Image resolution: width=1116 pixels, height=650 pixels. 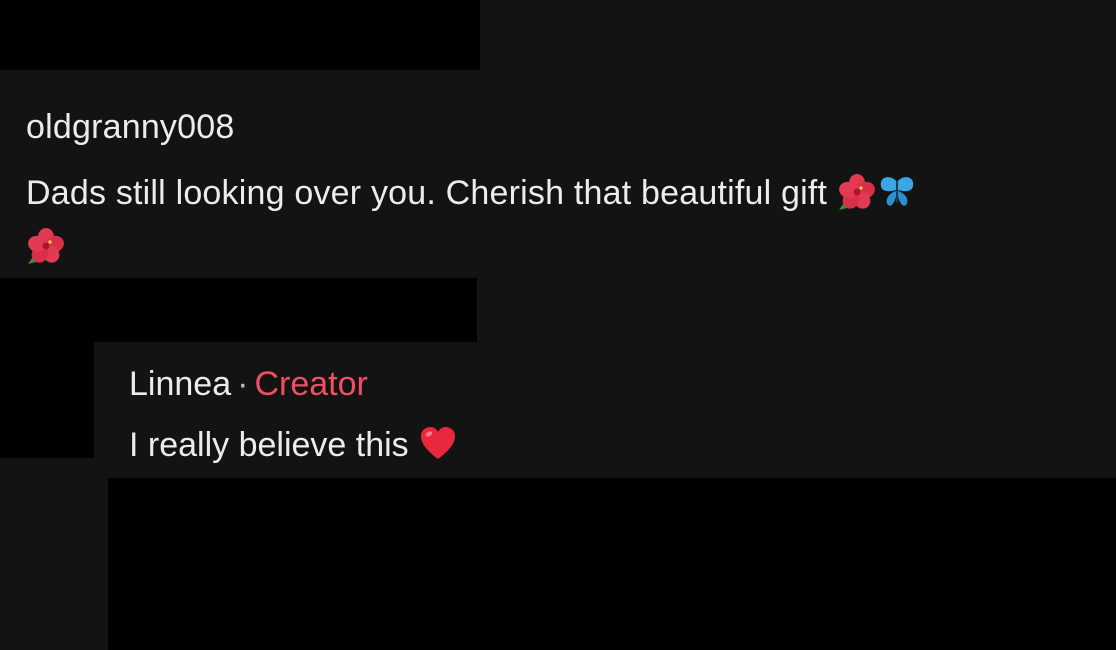 What do you see at coordinates (130, 127) in the screenshot?
I see `comment-username: oldgranny008` at bounding box center [130, 127].